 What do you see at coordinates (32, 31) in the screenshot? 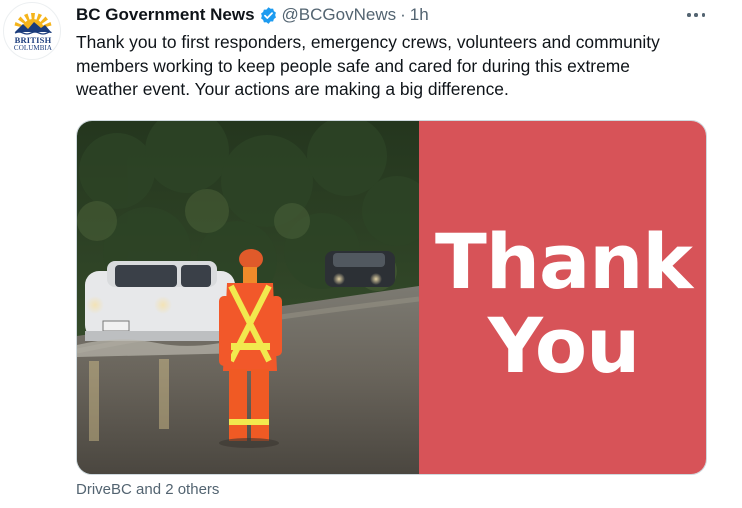
I see `avatar: BRITISH COLUMBIA` at bounding box center [32, 31].